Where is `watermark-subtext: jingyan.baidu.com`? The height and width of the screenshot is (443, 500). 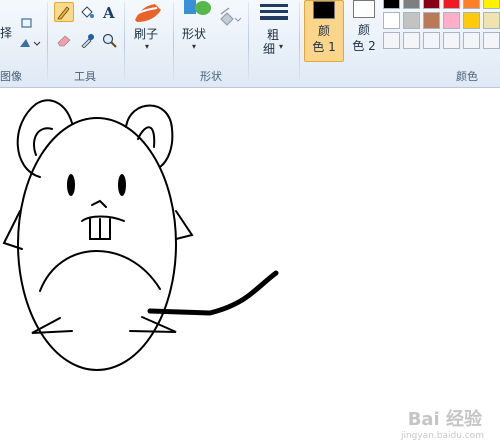
watermark-subtext: jingyan.baidu.com is located at coordinates (442, 436).